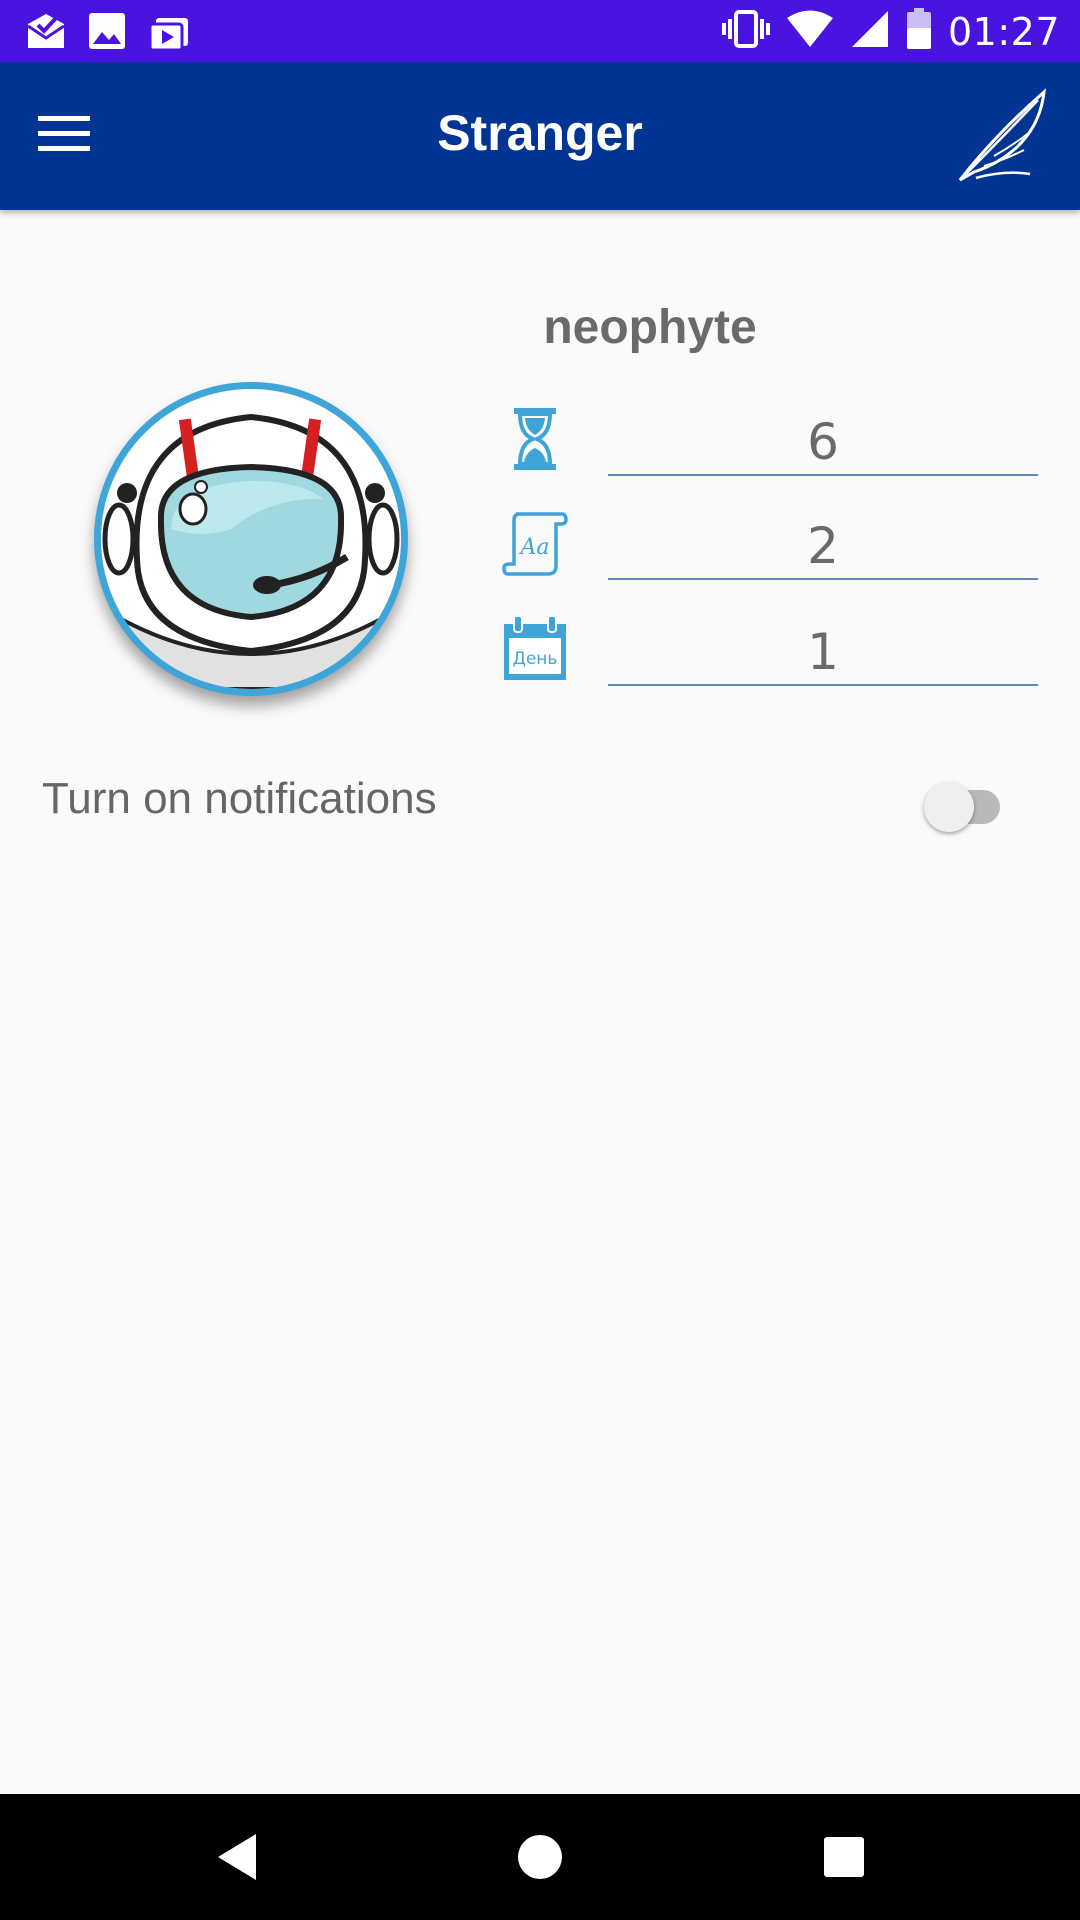 The image size is (1080, 1920). I want to click on notifications-label: Turn on notifications, so click(239, 798).